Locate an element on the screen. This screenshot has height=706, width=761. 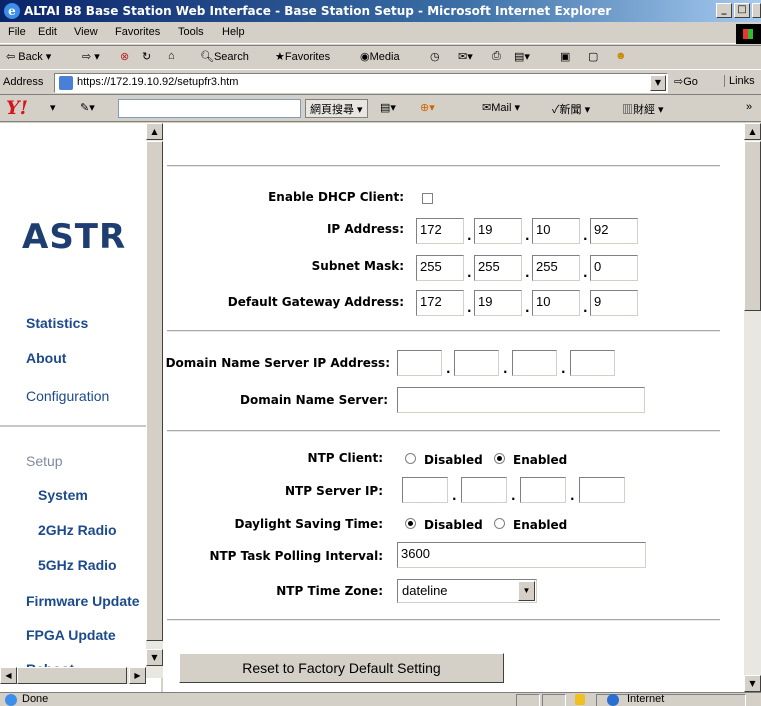
dst-enabled-label: Enabled is located at coordinates (540, 525).